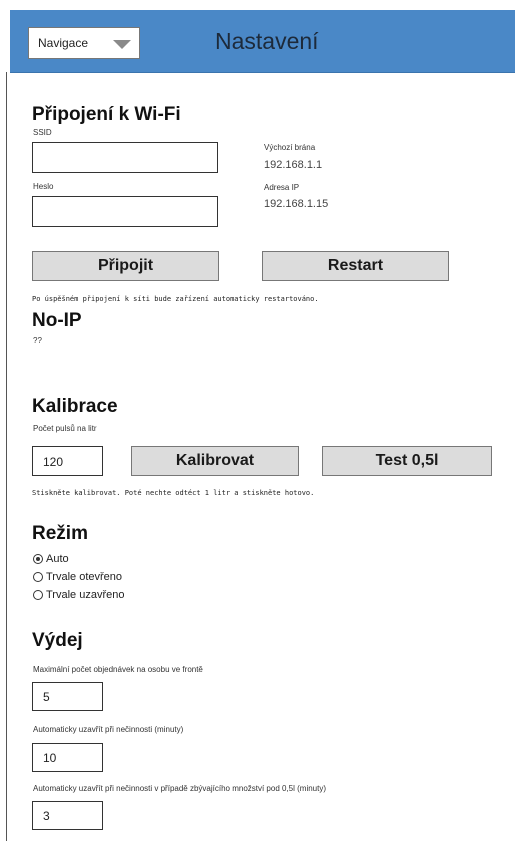  What do you see at coordinates (57, 320) in the screenshot?
I see `noip-heading: No-IP` at bounding box center [57, 320].